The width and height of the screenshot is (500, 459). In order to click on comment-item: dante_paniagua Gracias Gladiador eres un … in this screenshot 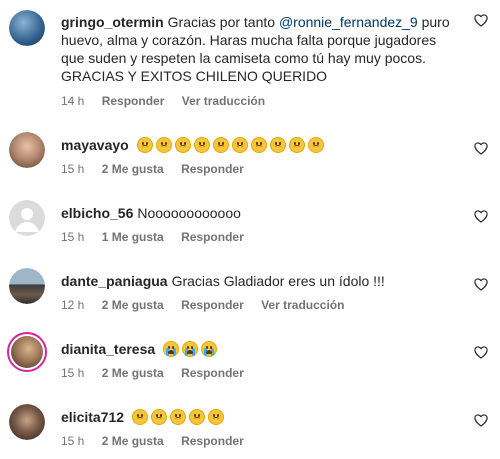, I will do `click(250, 288)`.